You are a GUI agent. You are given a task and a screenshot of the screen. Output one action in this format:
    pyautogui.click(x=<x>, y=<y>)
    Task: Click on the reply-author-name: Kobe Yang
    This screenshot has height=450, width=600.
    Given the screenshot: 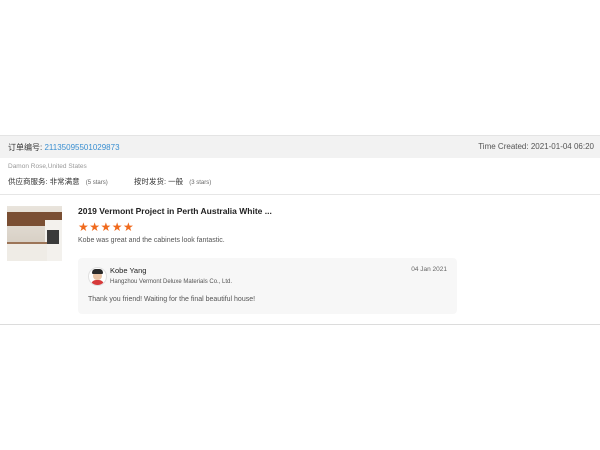 What is the action you would take?
    pyautogui.click(x=128, y=270)
    